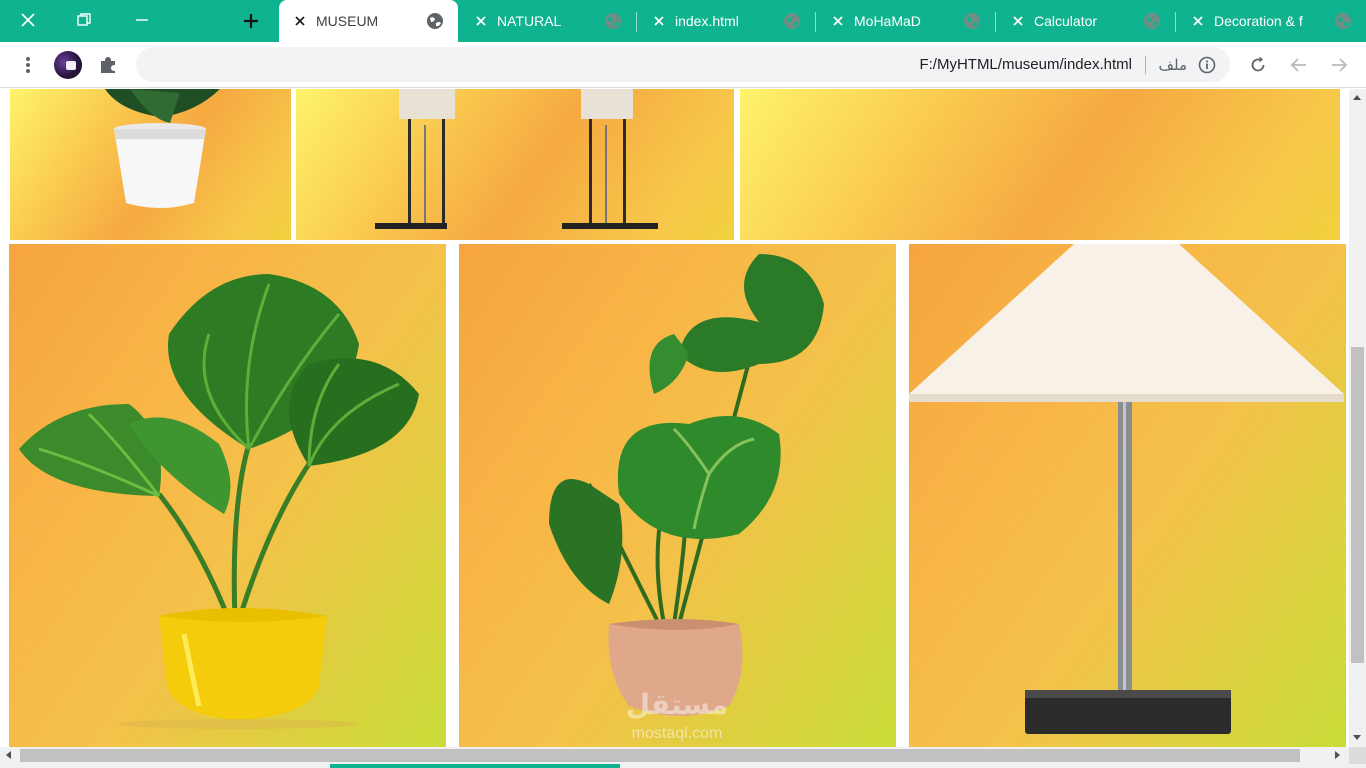 The height and width of the screenshot is (768, 1366). What do you see at coordinates (677, 704) in the screenshot?
I see `watermark-arabic: مستقل` at bounding box center [677, 704].